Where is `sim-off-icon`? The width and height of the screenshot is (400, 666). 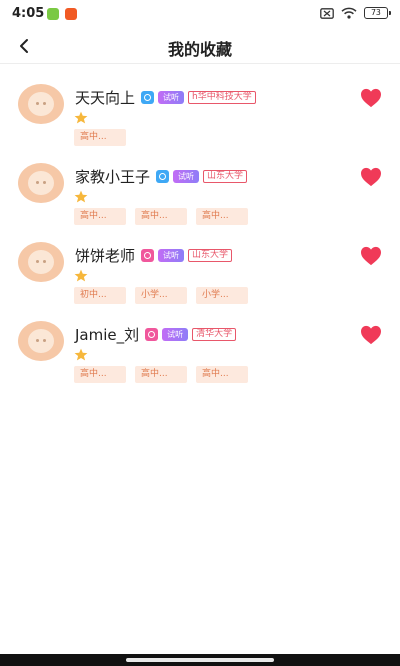 sim-off-icon is located at coordinates (327, 13).